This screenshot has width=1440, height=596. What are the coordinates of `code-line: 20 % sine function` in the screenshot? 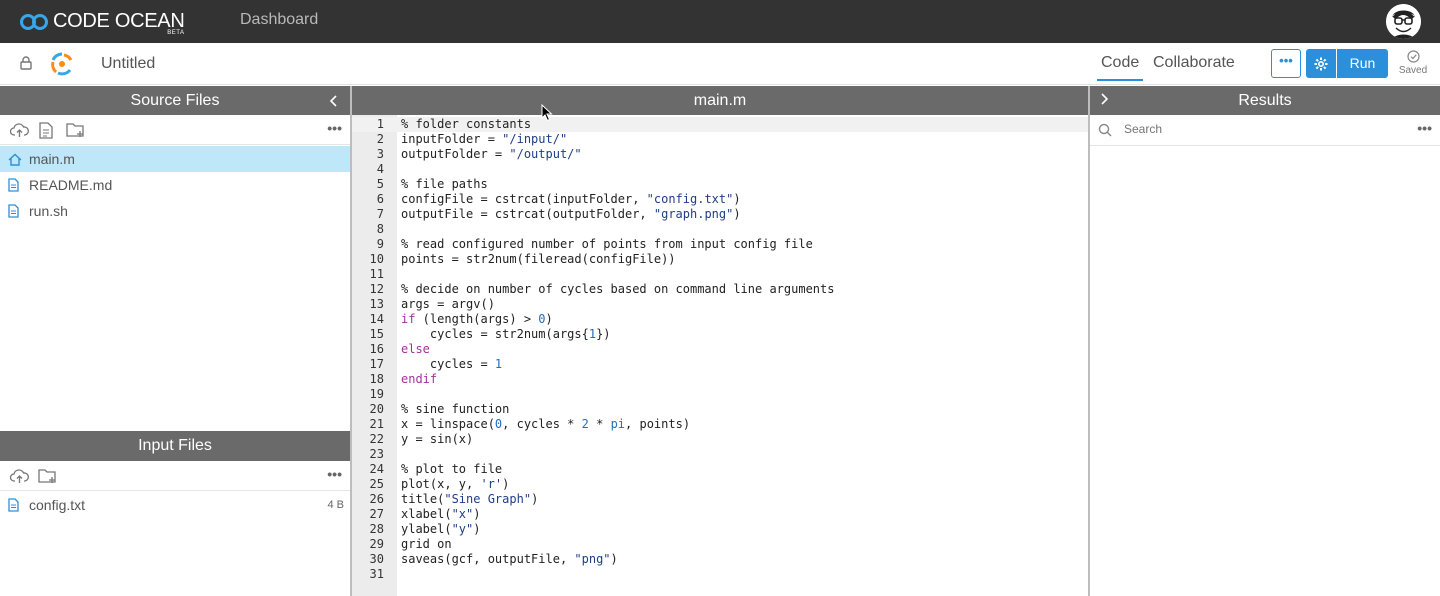 It's located at (720, 409).